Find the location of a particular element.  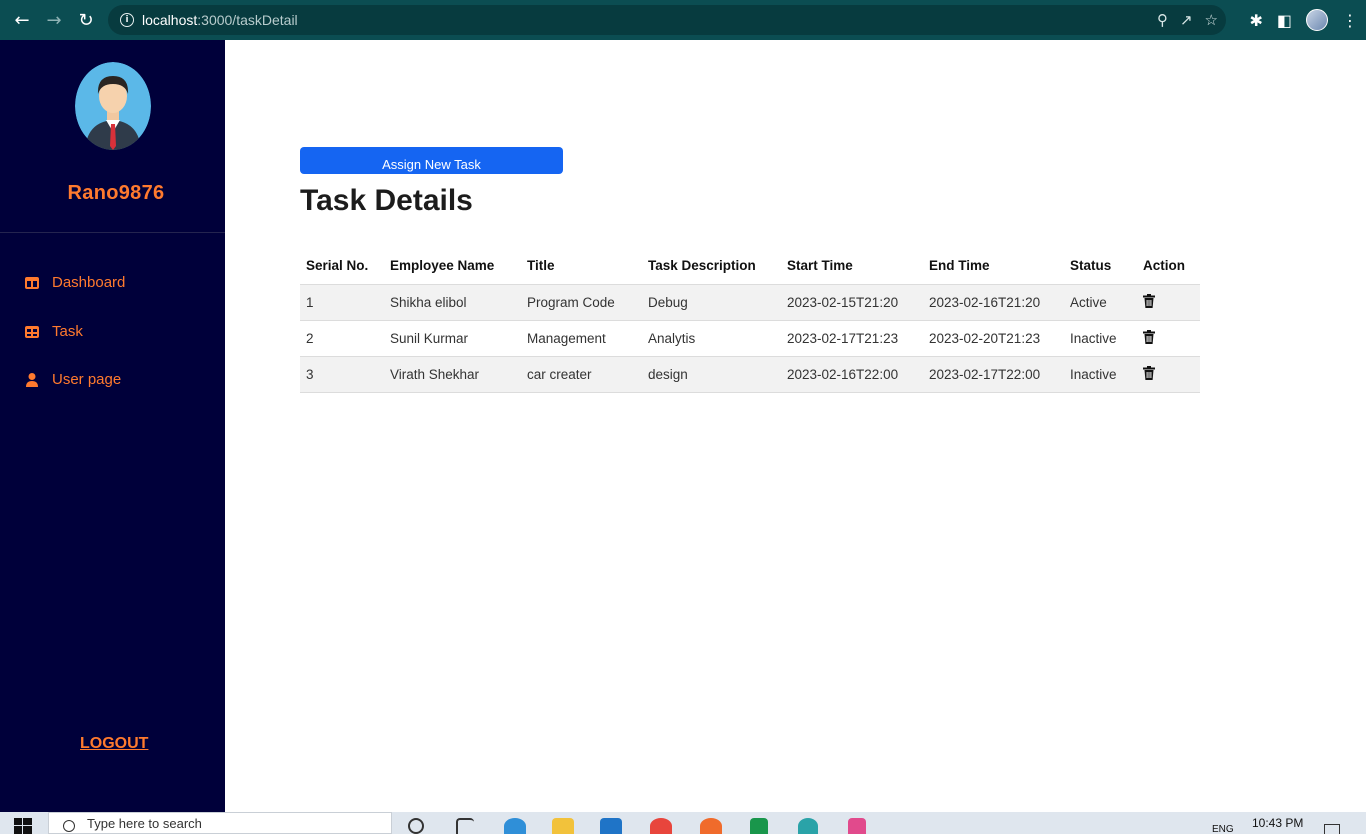

column-header: Employee Name is located at coordinates (452, 266).